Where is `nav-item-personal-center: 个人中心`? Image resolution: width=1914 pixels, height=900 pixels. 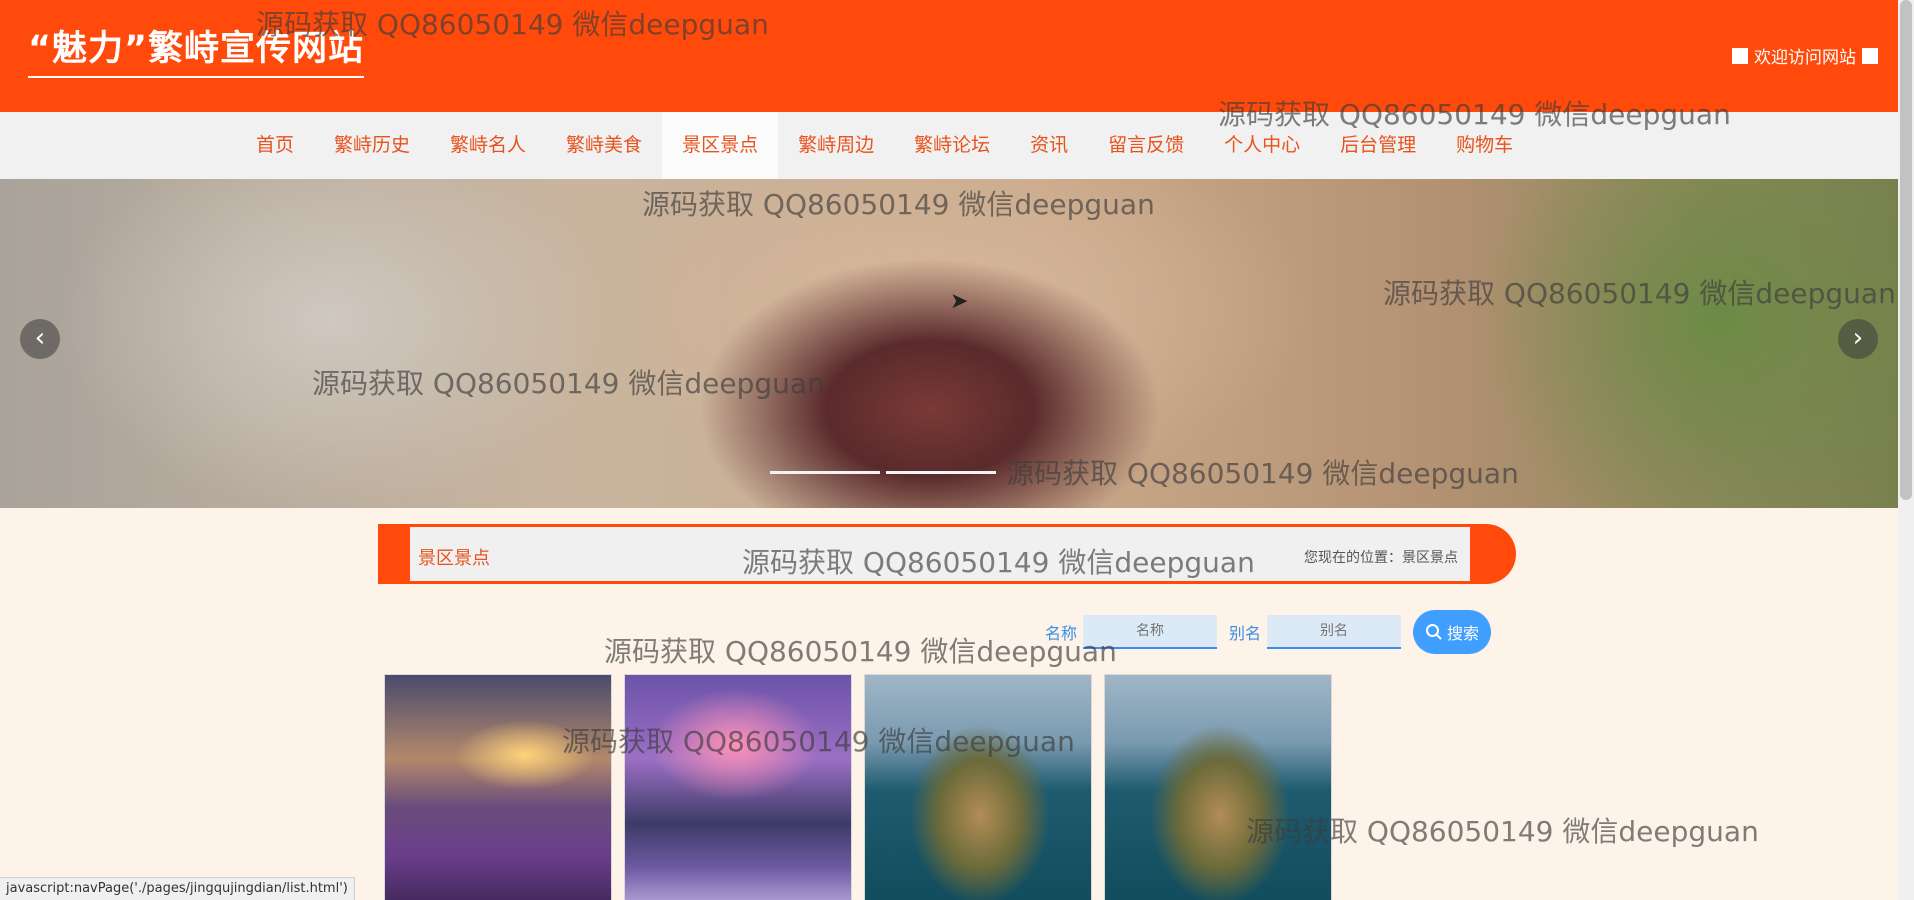
nav-item-personal-center: 个人中心 is located at coordinates (1262, 145).